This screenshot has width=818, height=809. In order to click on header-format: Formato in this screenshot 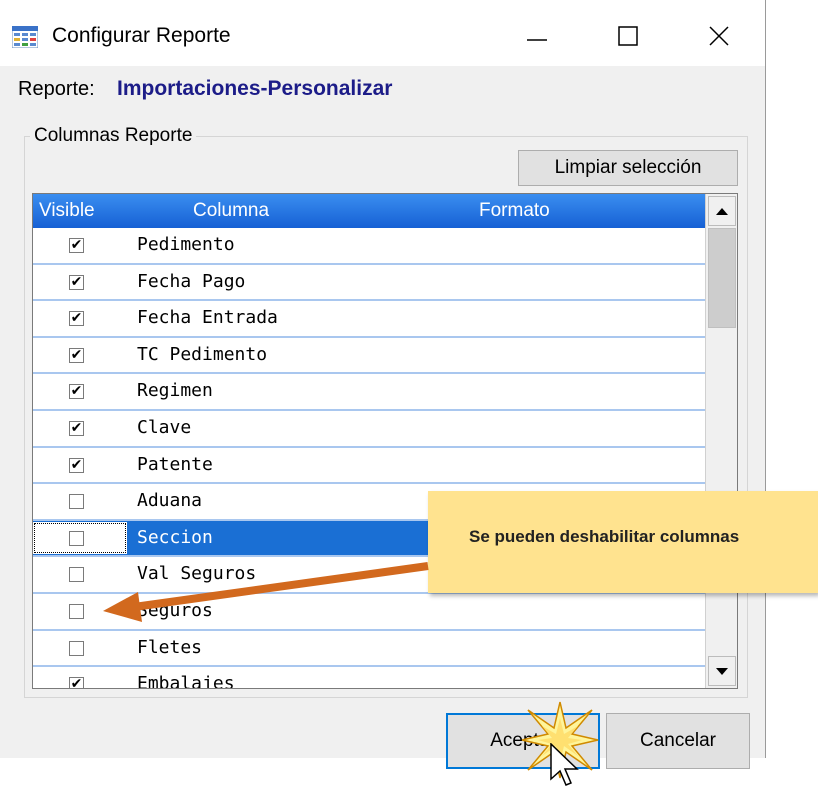, I will do `click(514, 211)`.